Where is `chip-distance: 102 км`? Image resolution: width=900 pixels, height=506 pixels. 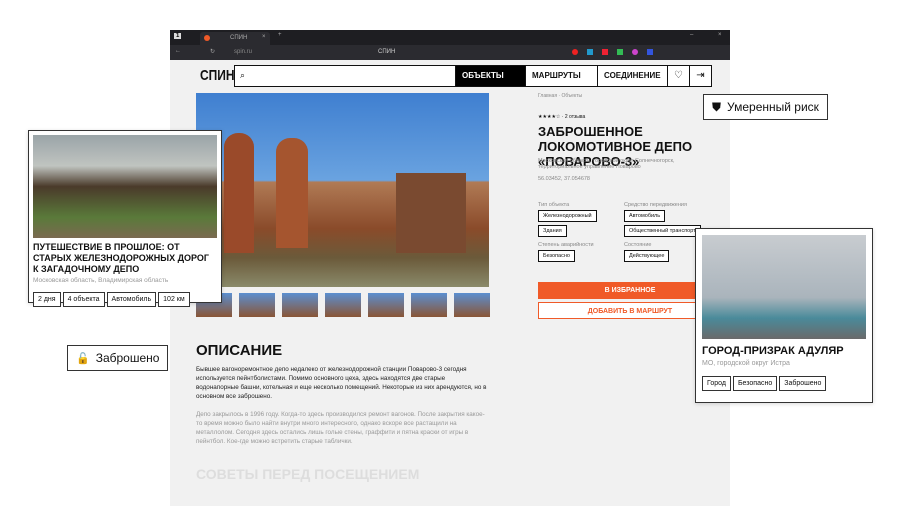
chip-distance: 102 км is located at coordinates (174, 299).